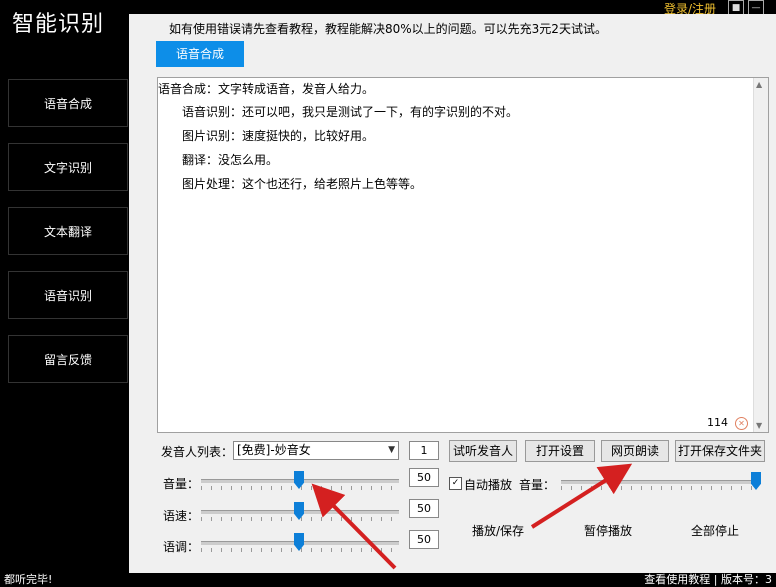 This screenshot has height=587, width=776. Describe the element at coordinates (68, 359) in the screenshot. I see `sidebar-item-feedback: 留言反馈` at that location.